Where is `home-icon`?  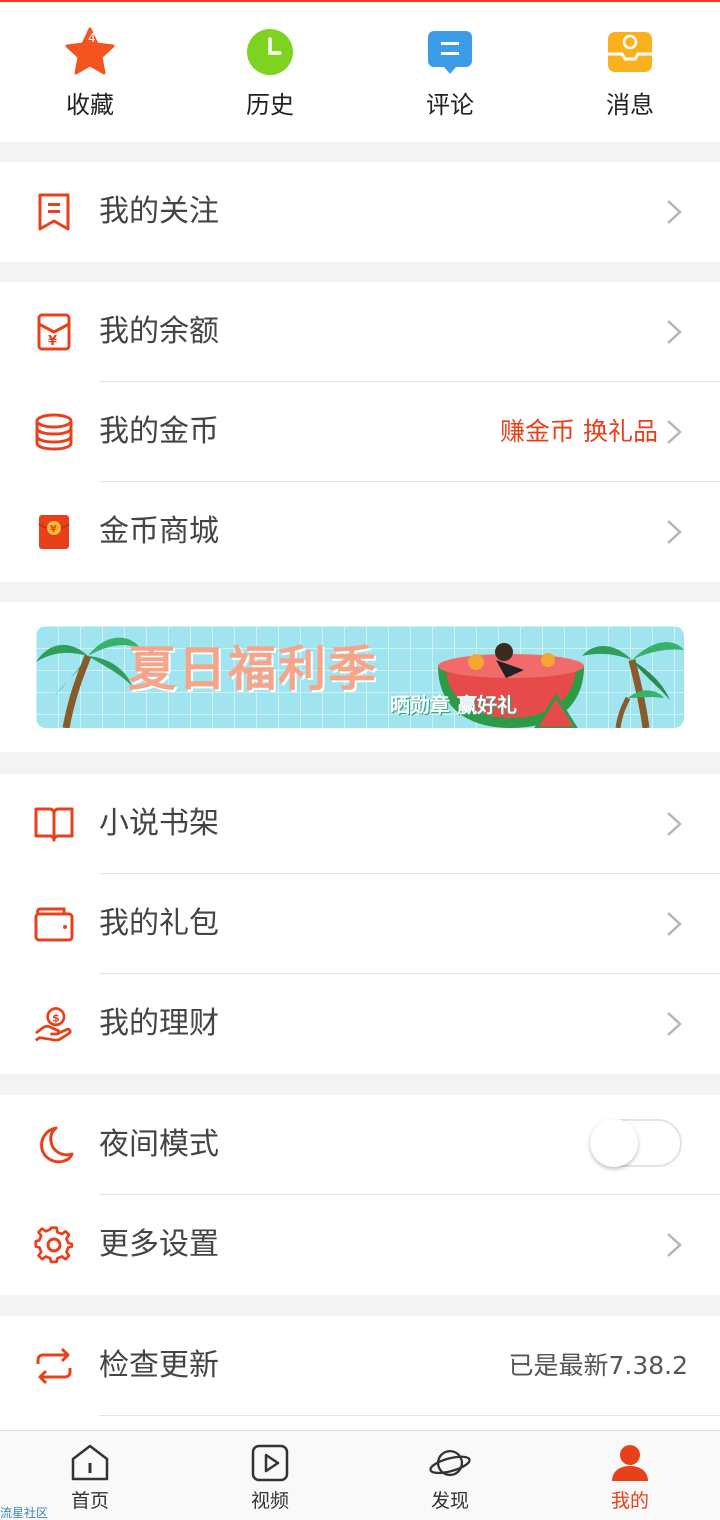
home-icon is located at coordinates (90, 1463).